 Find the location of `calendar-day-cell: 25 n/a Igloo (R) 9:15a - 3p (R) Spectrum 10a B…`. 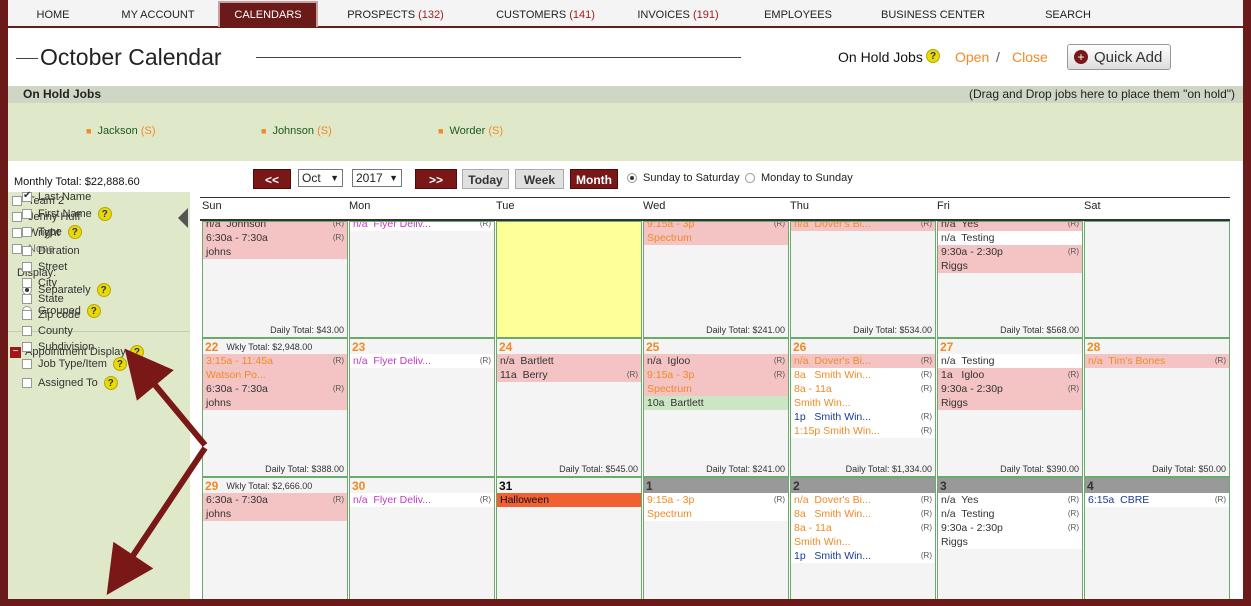

calendar-day-cell: 25 n/a Igloo (R) 9:15a - 3p (R) Spectrum 10a B… is located at coordinates (716, 407).